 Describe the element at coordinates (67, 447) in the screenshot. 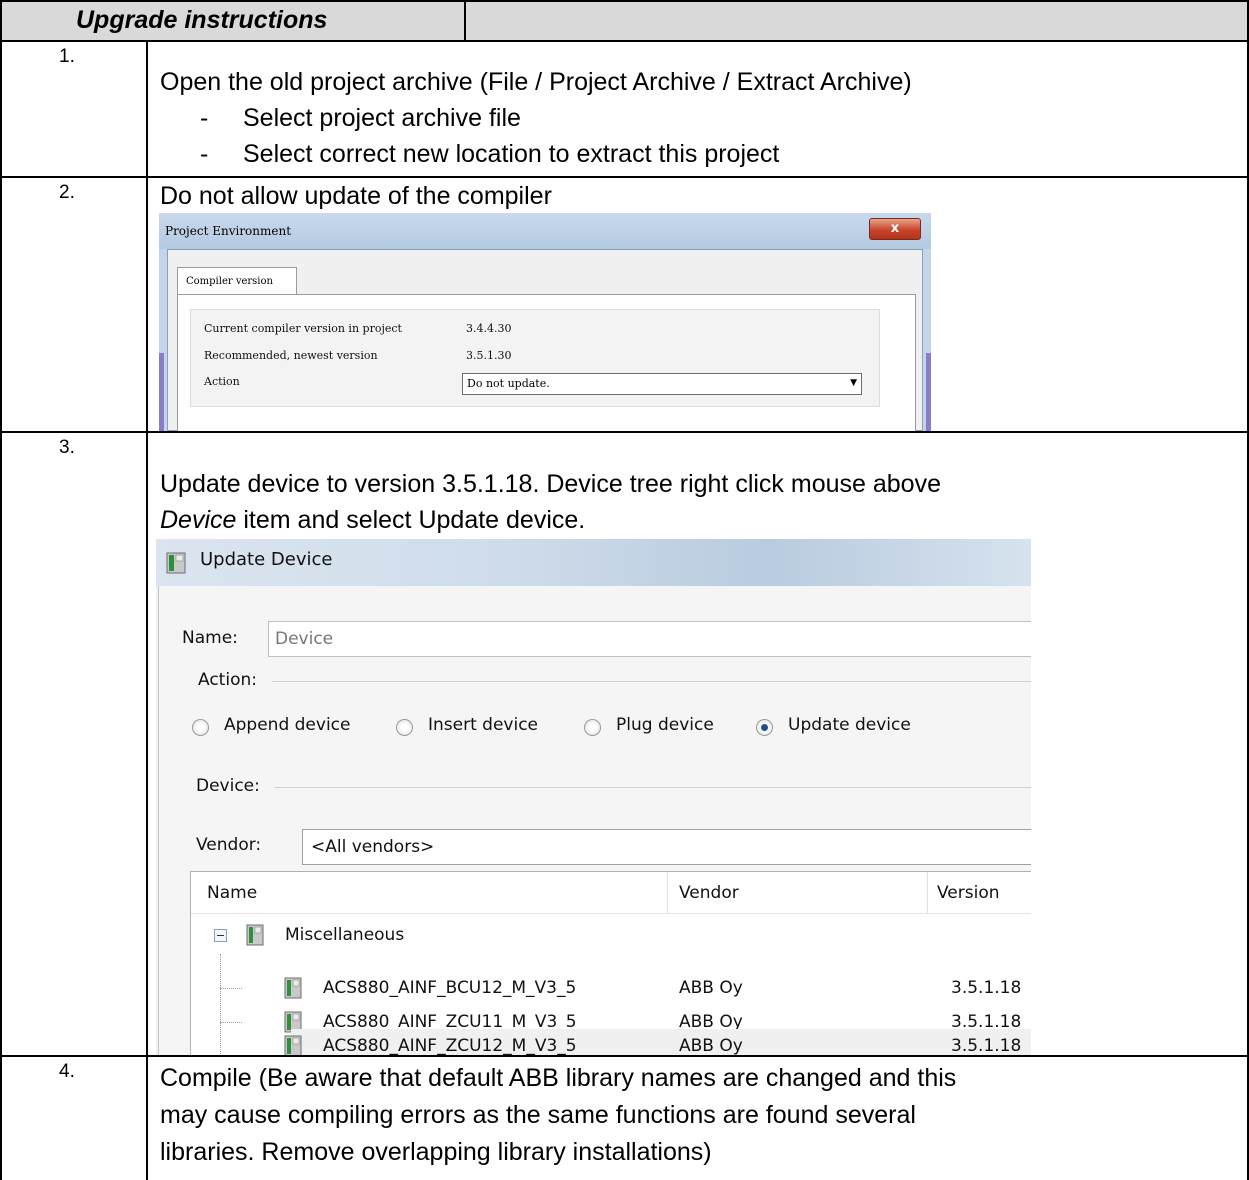

I see `step-number: 3.` at that location.